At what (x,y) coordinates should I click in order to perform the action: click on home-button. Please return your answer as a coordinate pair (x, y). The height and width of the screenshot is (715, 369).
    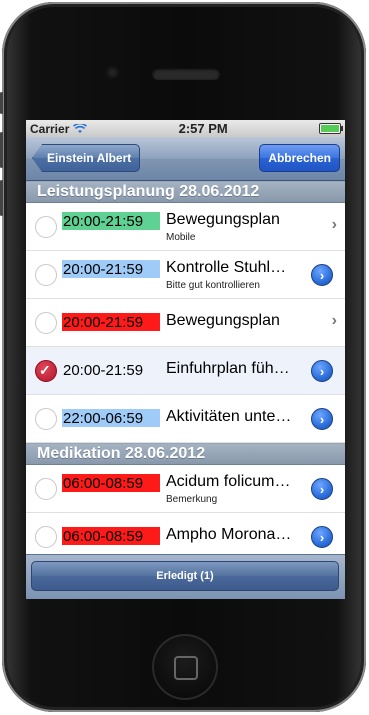
    Looking at the image, I should click on (185, 667).